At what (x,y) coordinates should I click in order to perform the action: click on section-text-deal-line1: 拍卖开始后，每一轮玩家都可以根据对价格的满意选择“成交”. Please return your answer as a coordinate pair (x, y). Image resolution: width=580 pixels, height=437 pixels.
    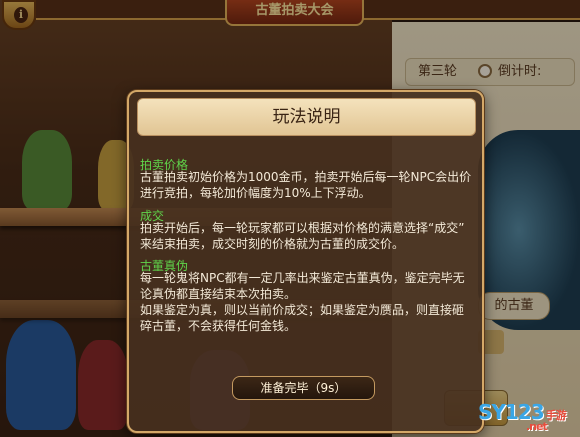
    Looking at the image, I should click on (302, 228).